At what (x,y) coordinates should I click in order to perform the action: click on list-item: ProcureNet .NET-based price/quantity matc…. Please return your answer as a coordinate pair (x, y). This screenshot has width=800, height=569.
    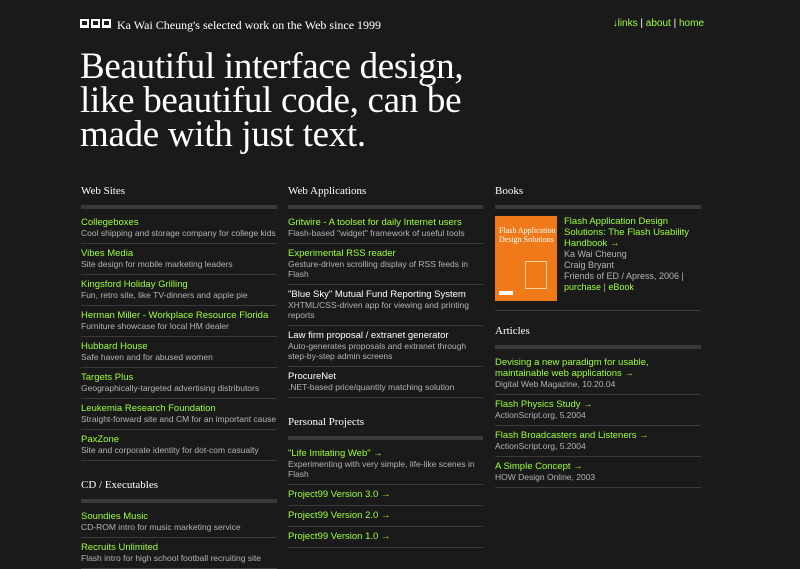
    Looking at the image, I should click on (385, 382).